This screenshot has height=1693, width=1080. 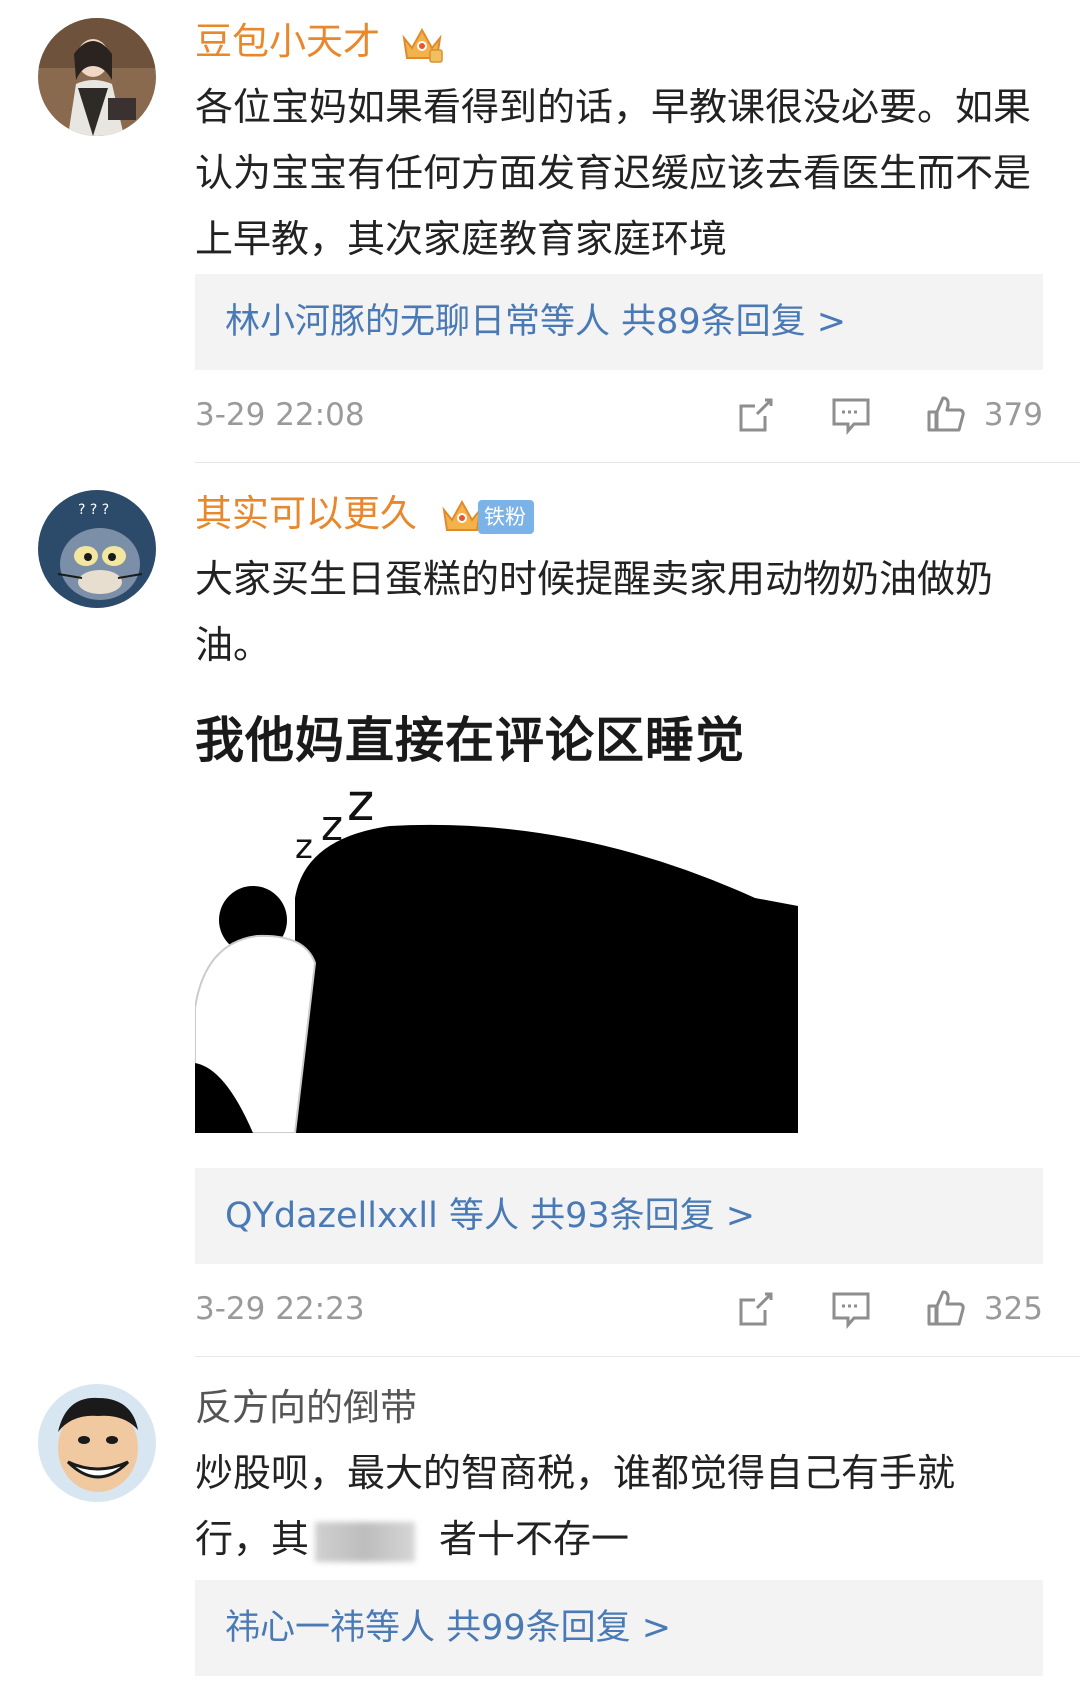 What do you see at coordinates (422, 44) in the screenshot?
I see `crown-icon` at bounding box center [422, 44].